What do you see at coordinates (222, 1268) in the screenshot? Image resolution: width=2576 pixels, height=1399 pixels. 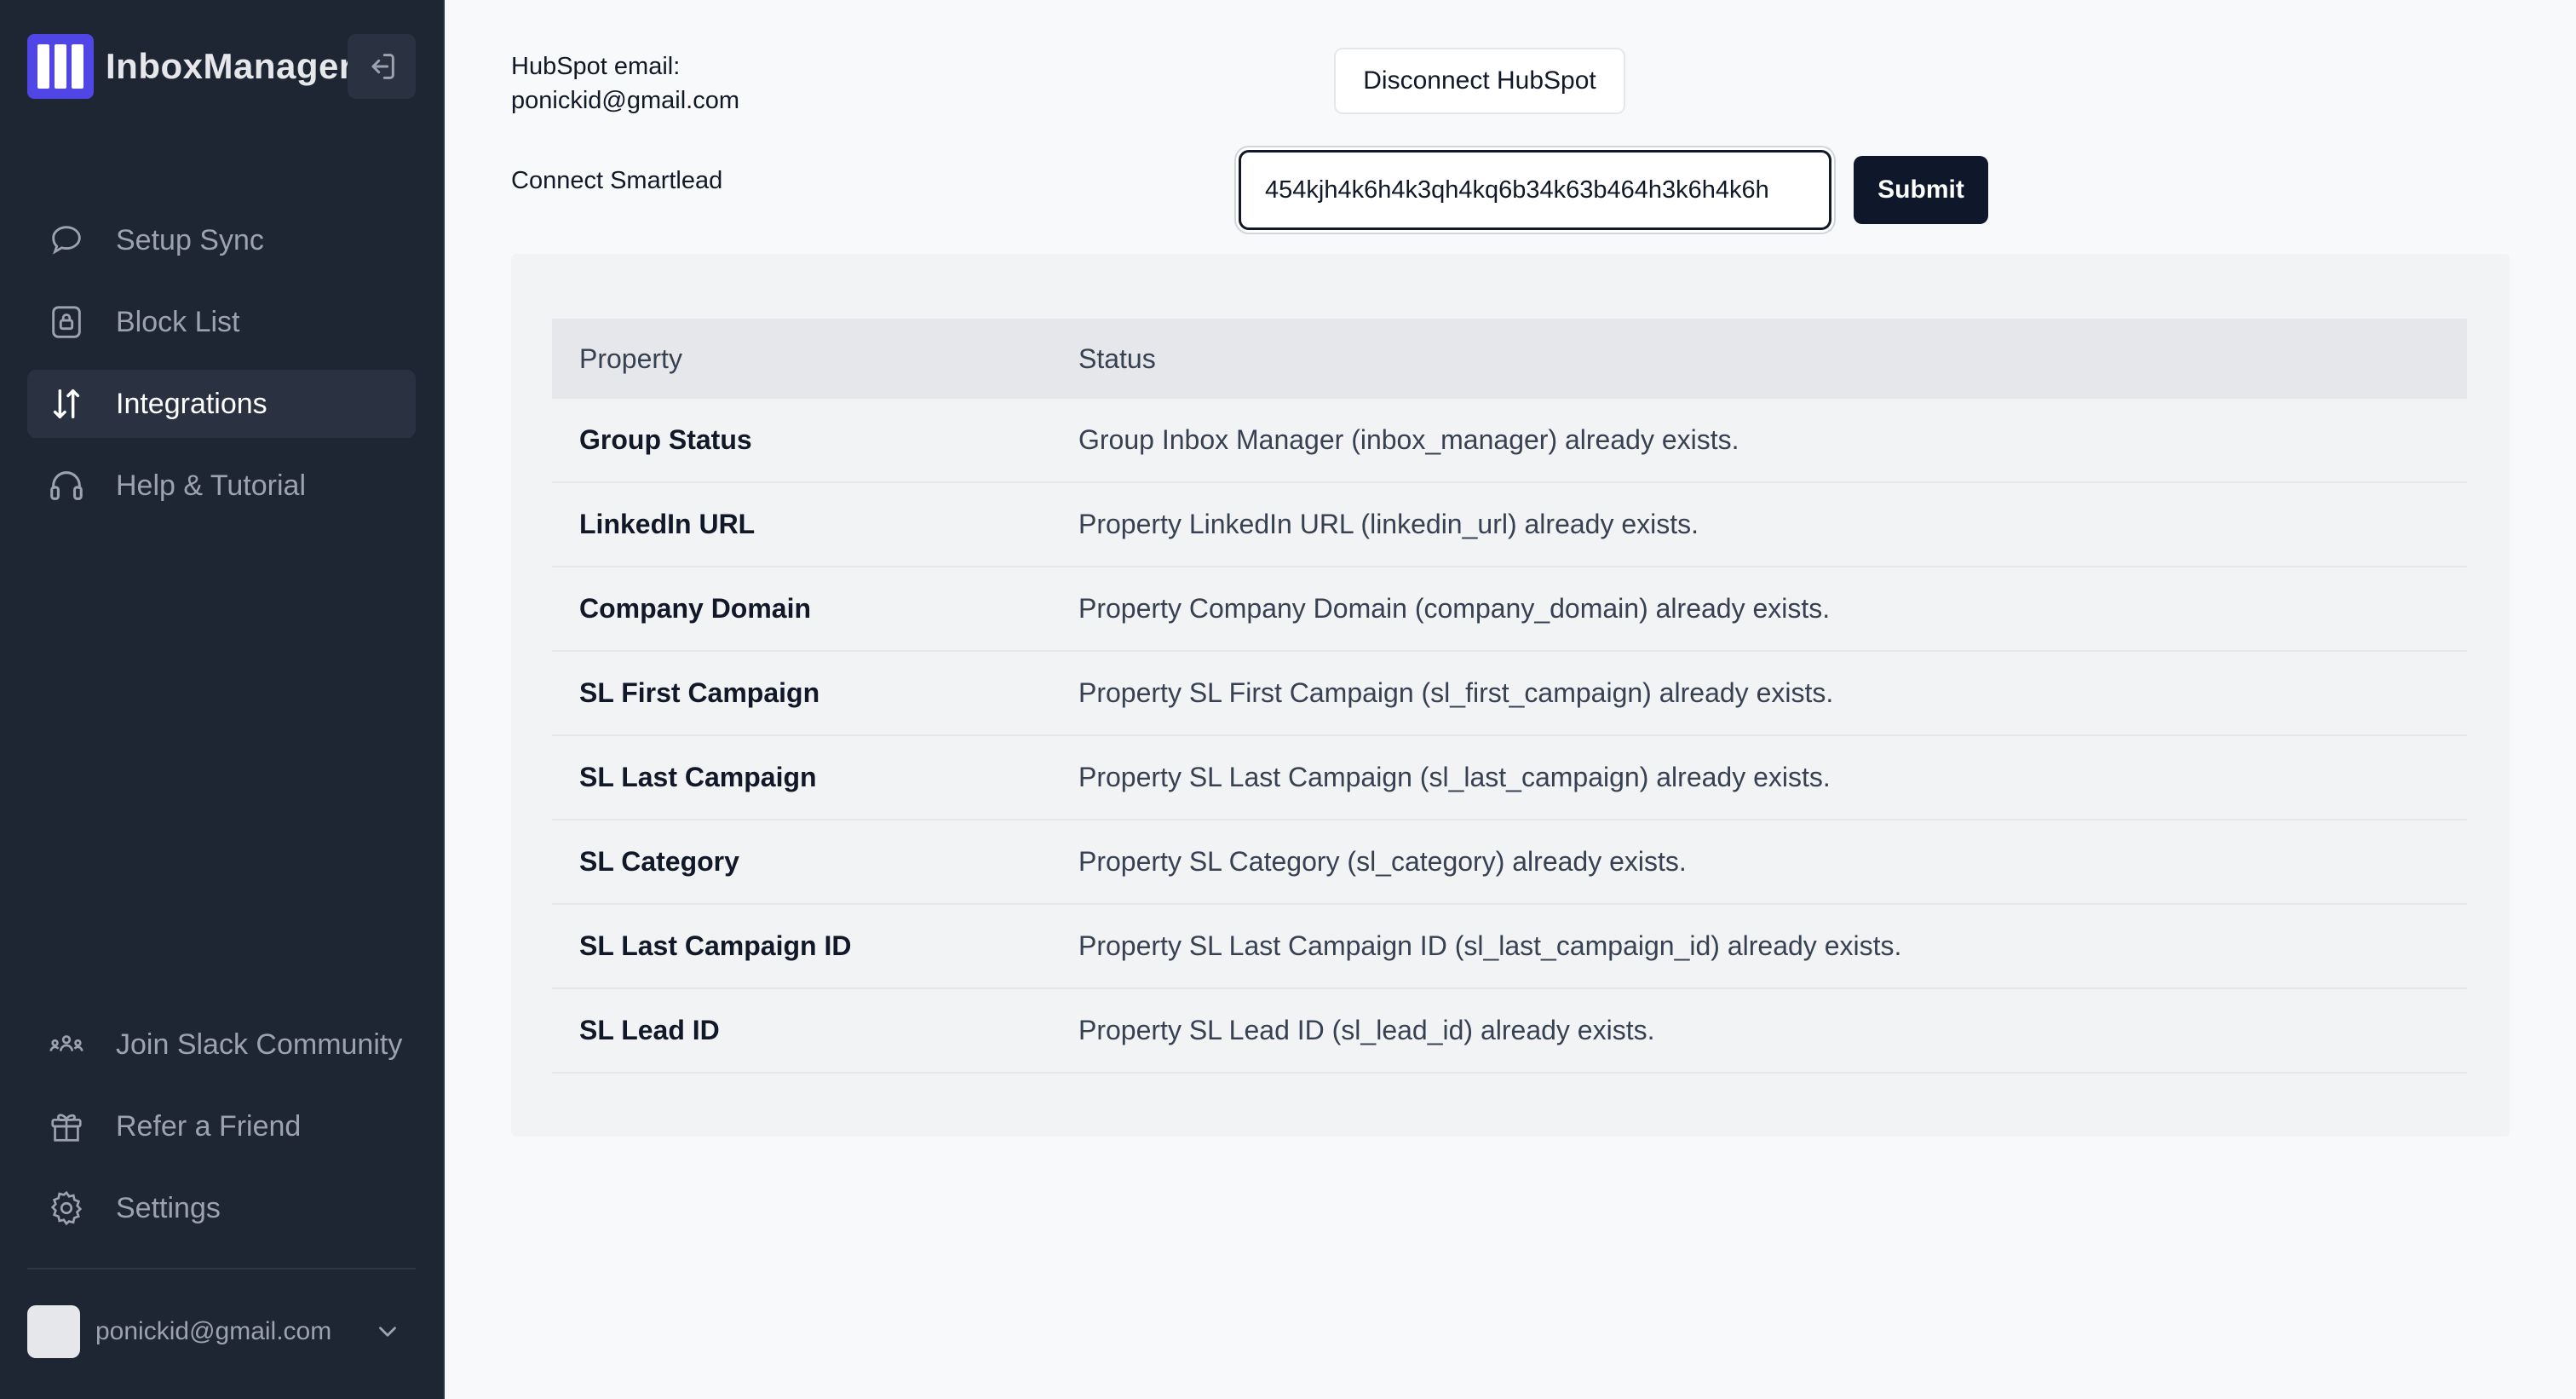 I see `sidebar-divider` at bounding box center [222, 1268].